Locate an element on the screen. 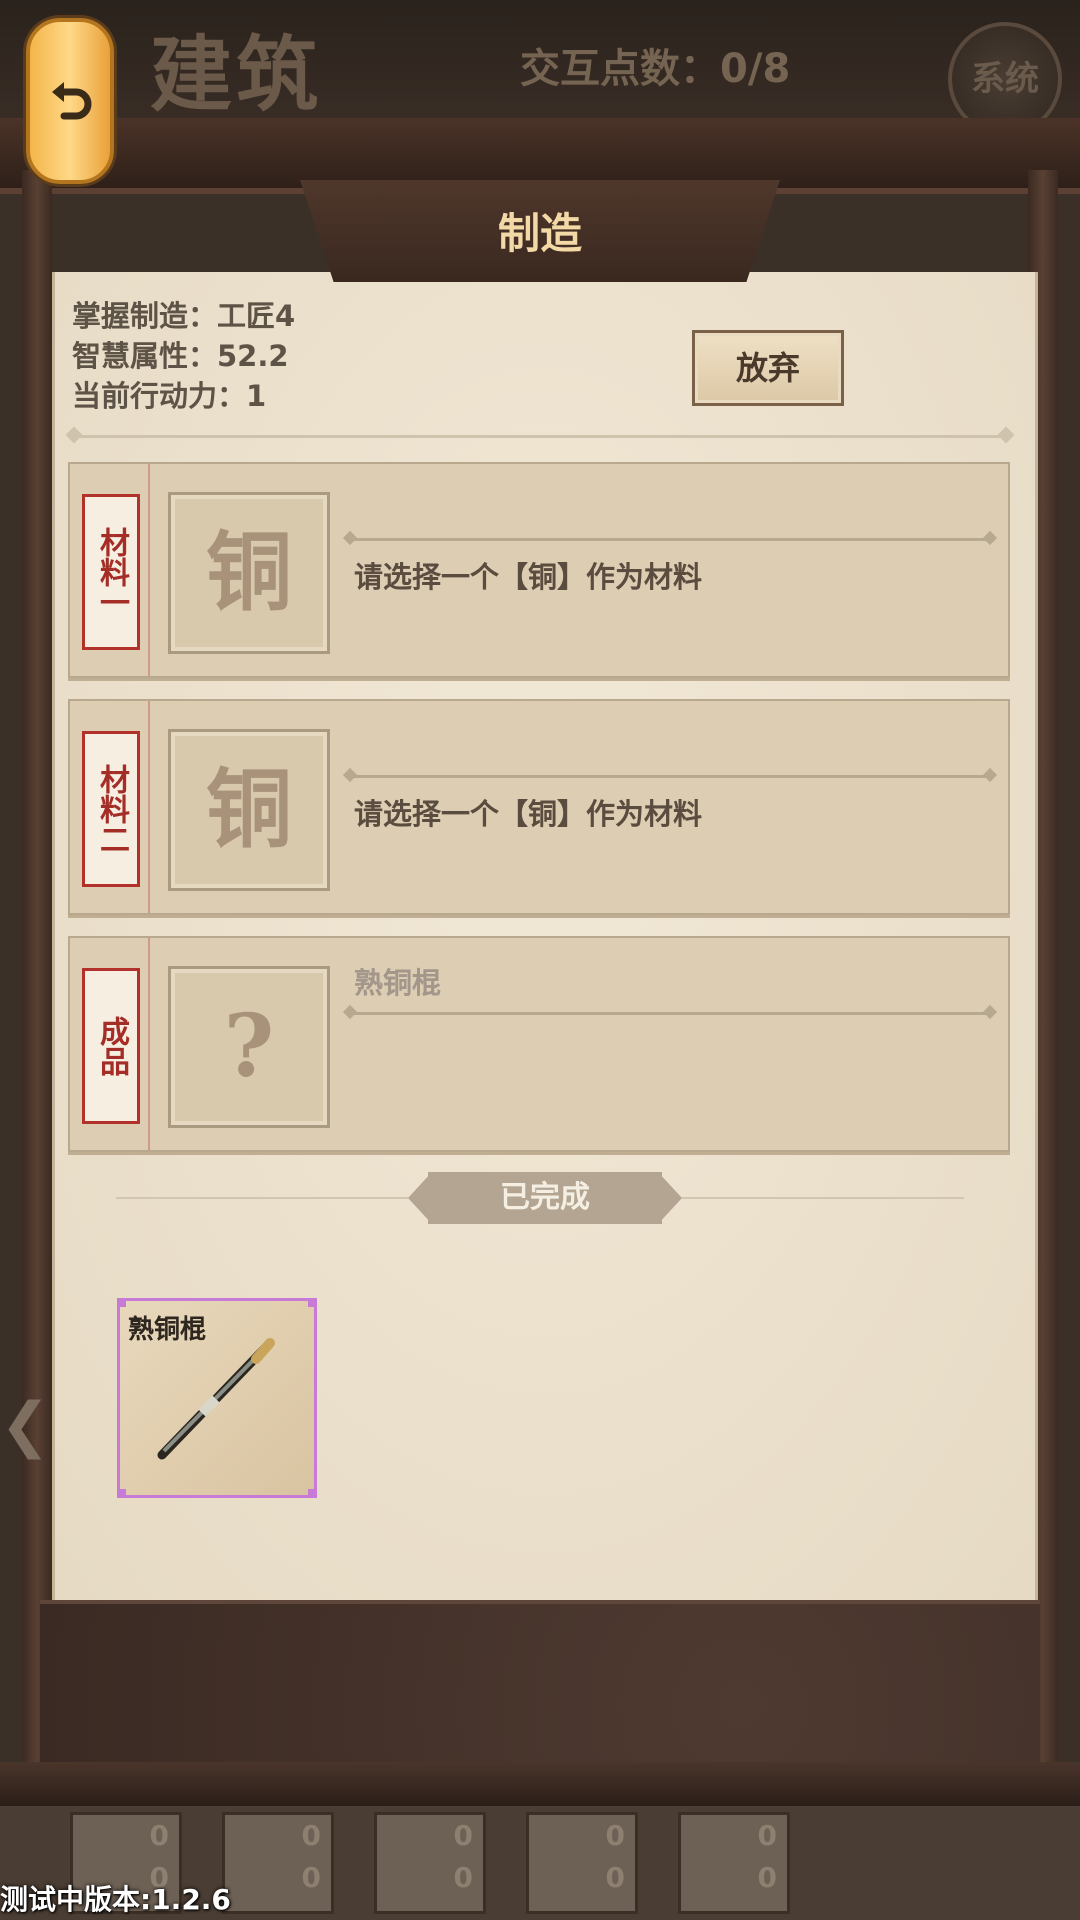  product-name: 熟铜棍 is located at coordinates (398, 983).